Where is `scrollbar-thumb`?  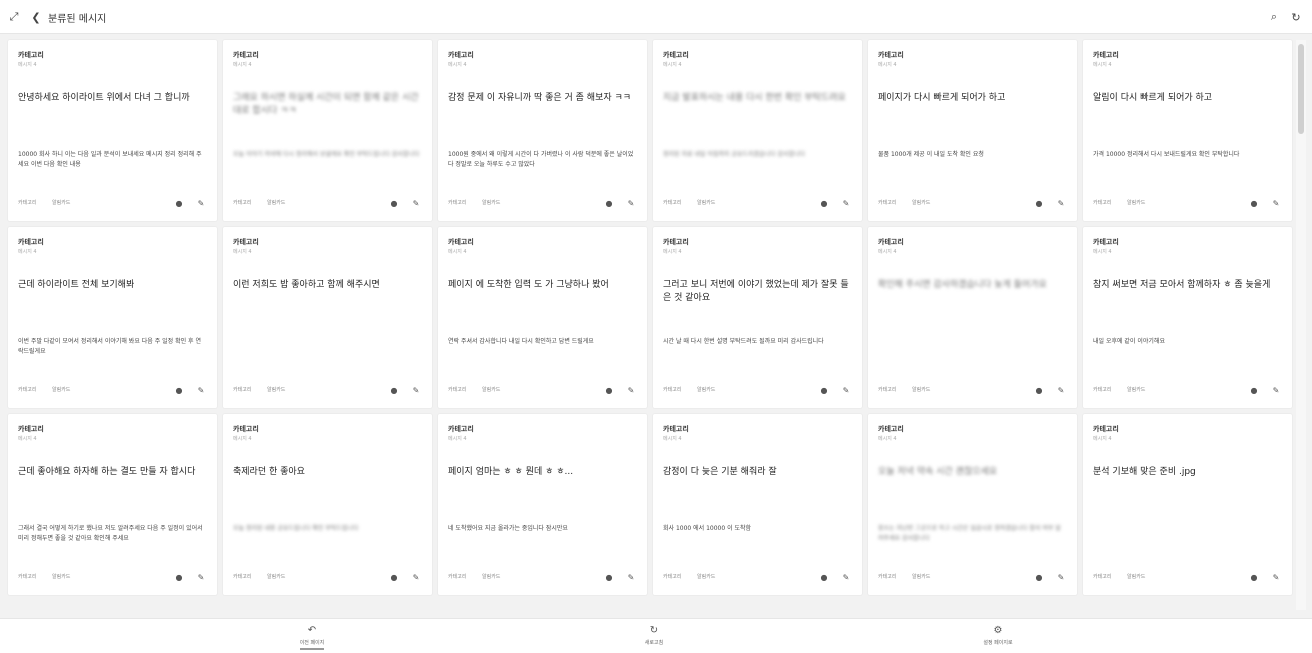 scrollbar-thumb is located at coordinates (1301, 89).